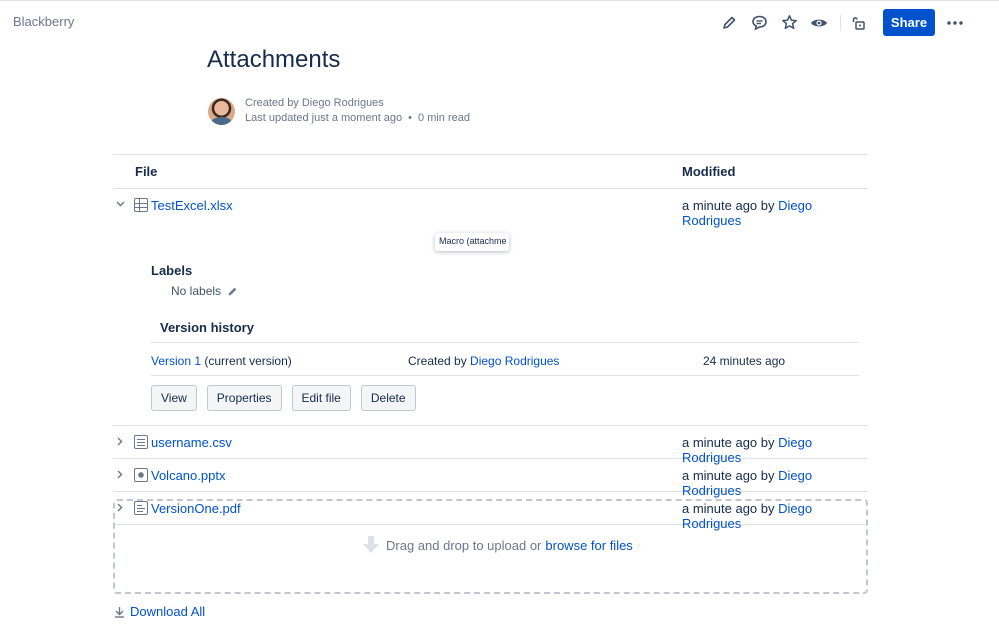 The image size is (999, 632). What do you see at coordinates (314, 103) in the screenshot?
I see `created-by: Created by Diego Rodrigues` at bounding box center [314, 103].